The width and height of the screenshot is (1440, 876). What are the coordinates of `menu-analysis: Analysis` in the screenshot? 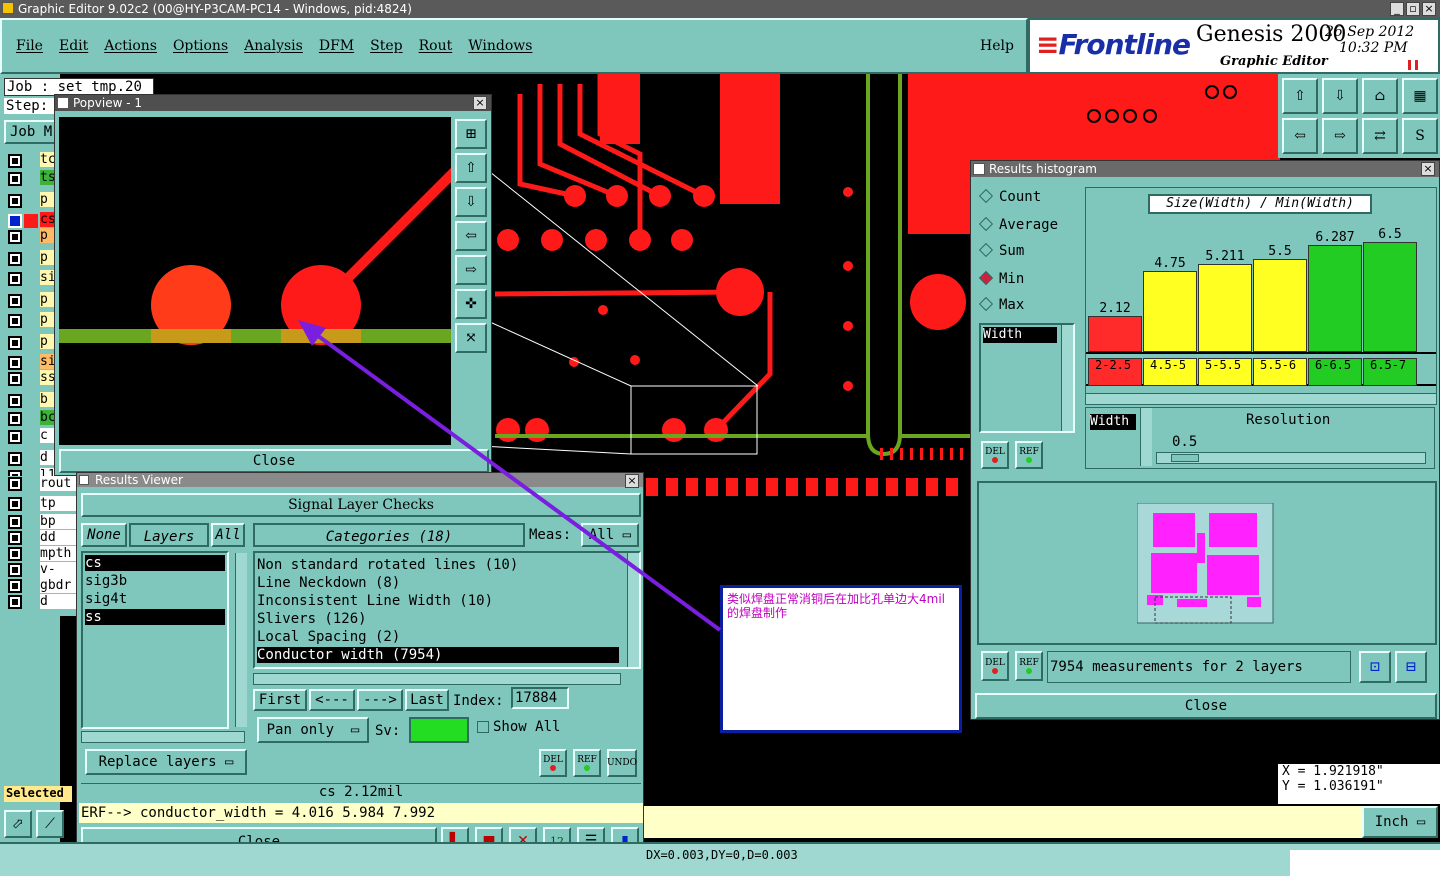 It's located at (273, 46).